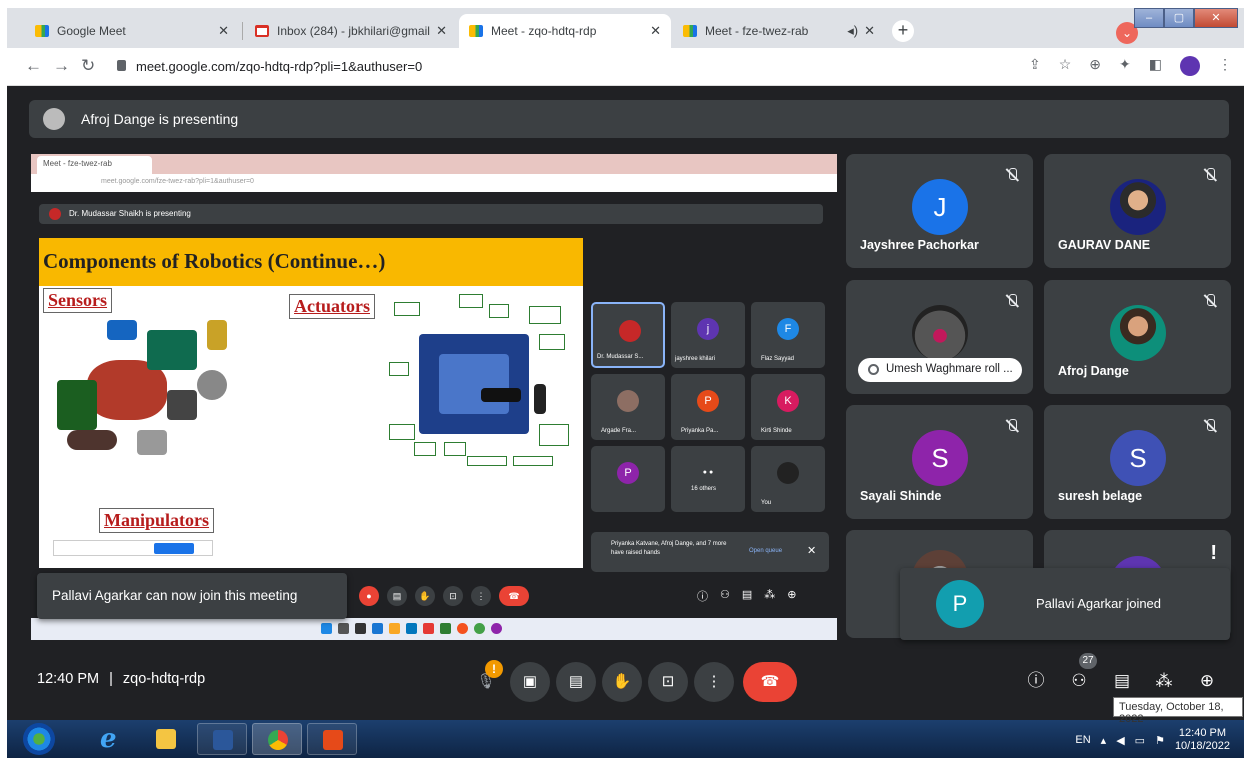 The height and width of the screenshot is (761, 1251). Describe the element at coordinates (166, 739) in the screenshot. I see `explorer-taskbar-button` at that location.